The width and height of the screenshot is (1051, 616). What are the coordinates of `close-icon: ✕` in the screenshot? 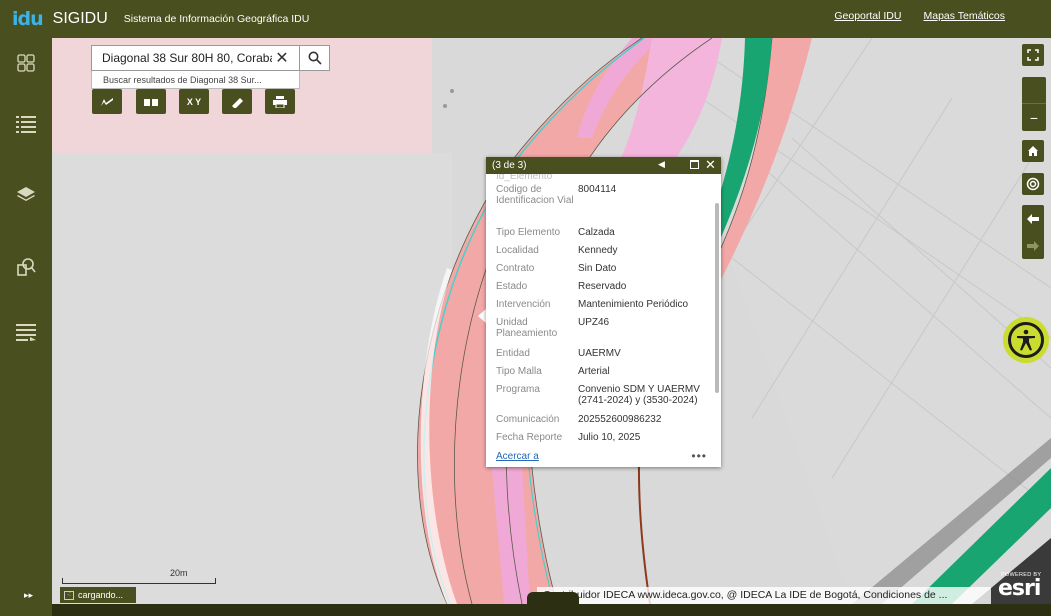 It's located at (710, 165).